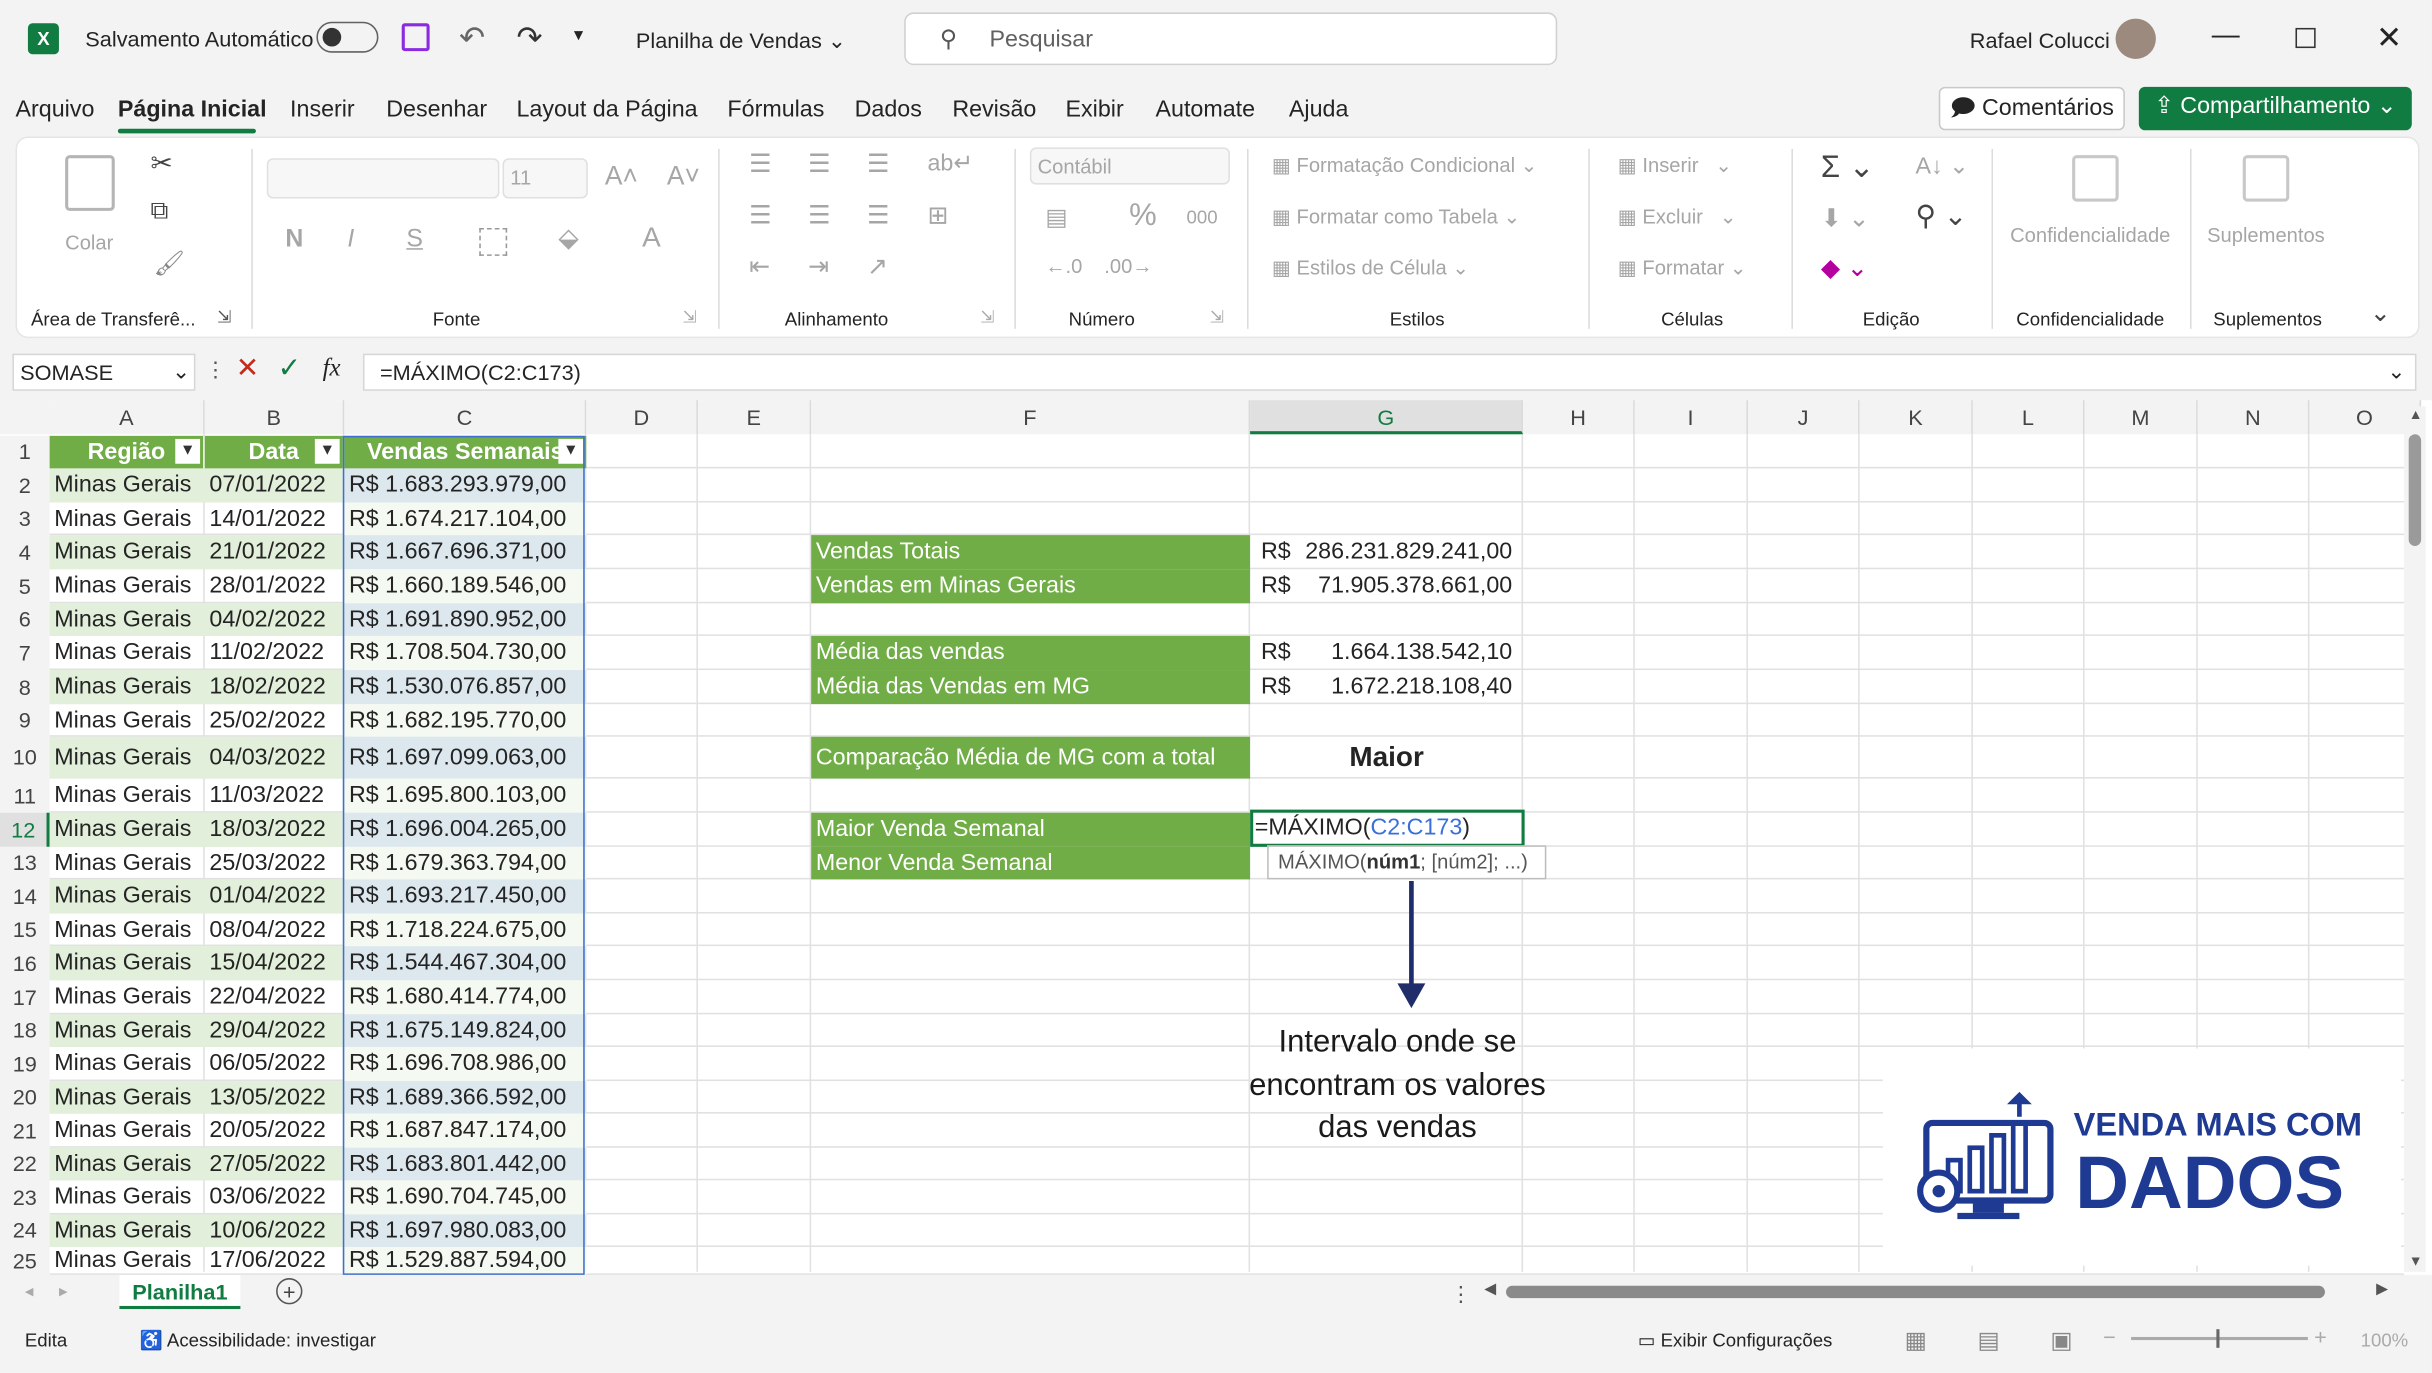  I want to click on row-header: 22, so click(25, 1164).